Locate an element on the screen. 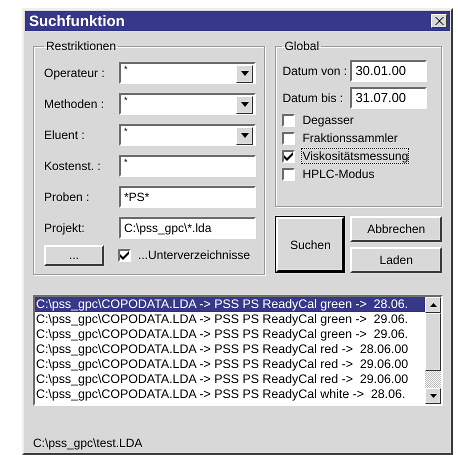 Image resolution: width=458 pixels, height=455 pixels. input-field: * is located at coordinates (187, 165).